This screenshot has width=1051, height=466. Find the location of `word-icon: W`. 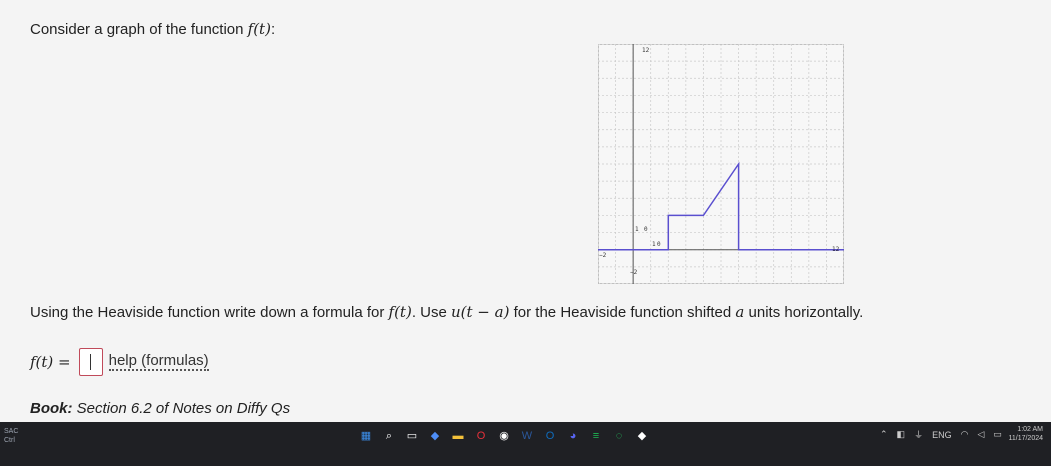

word-icon: W is located at coordinates (527, 436).